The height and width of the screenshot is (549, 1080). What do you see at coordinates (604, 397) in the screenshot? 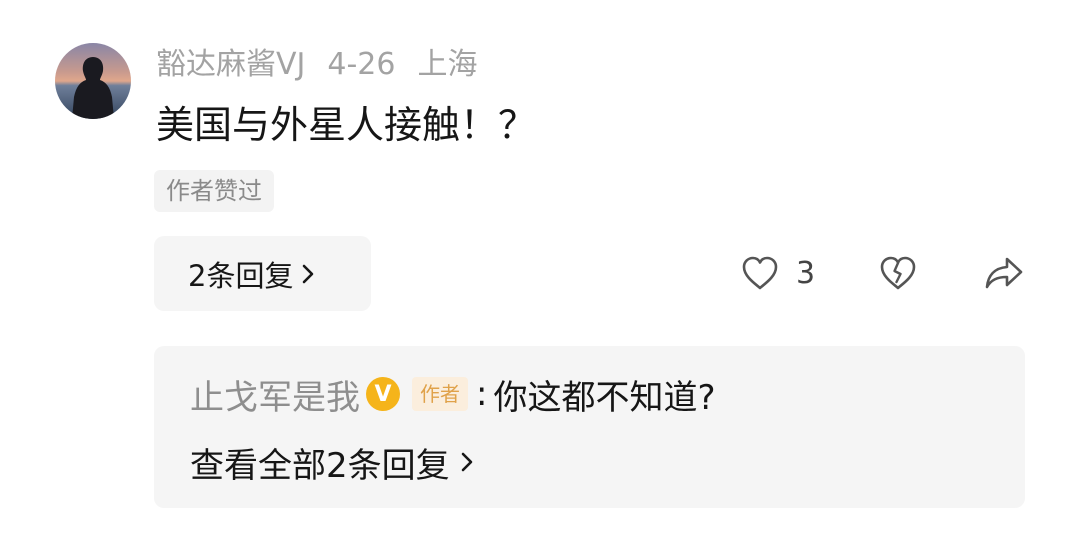
I see `reply-text: 你这都不知道?` at bounding box center [604, 397].